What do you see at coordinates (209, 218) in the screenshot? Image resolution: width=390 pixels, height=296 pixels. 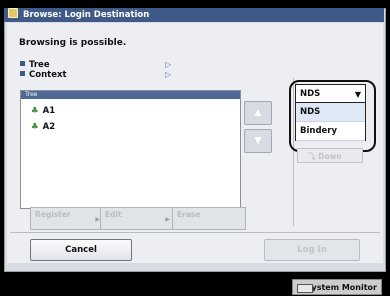 I see `erase-button: Erase` at bounding box center [209, 218].